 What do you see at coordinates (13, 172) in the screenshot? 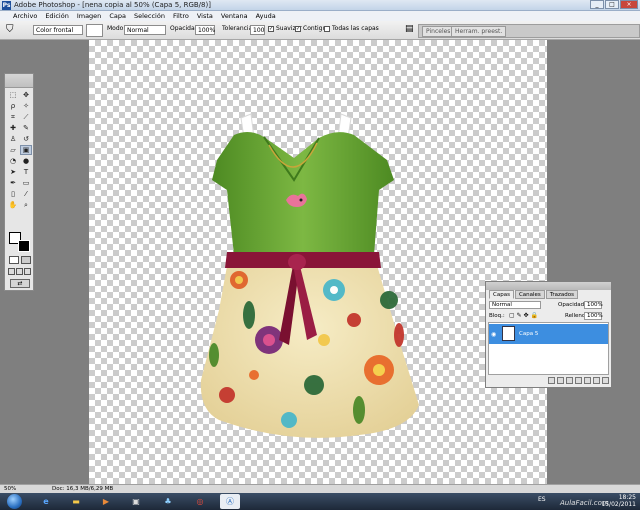
I see `path-selection-icon: ➤` at bounding box center [13, 172].